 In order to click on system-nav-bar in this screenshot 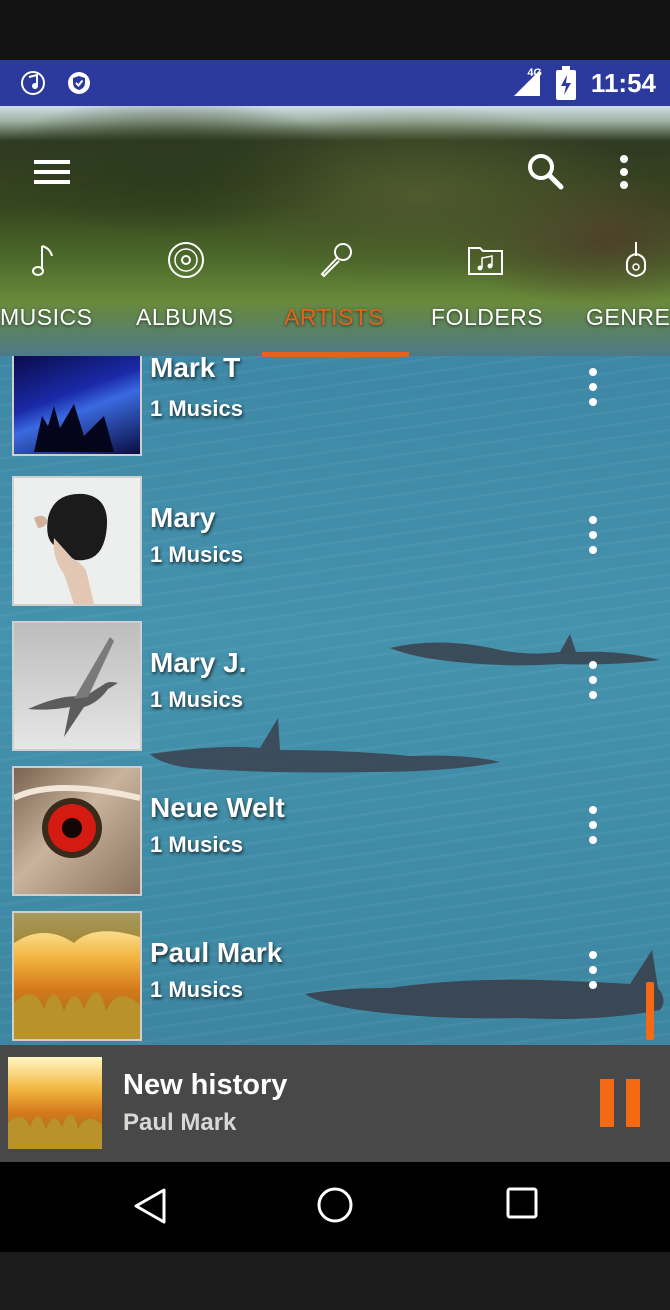, I will do `click(335, 1207)`.